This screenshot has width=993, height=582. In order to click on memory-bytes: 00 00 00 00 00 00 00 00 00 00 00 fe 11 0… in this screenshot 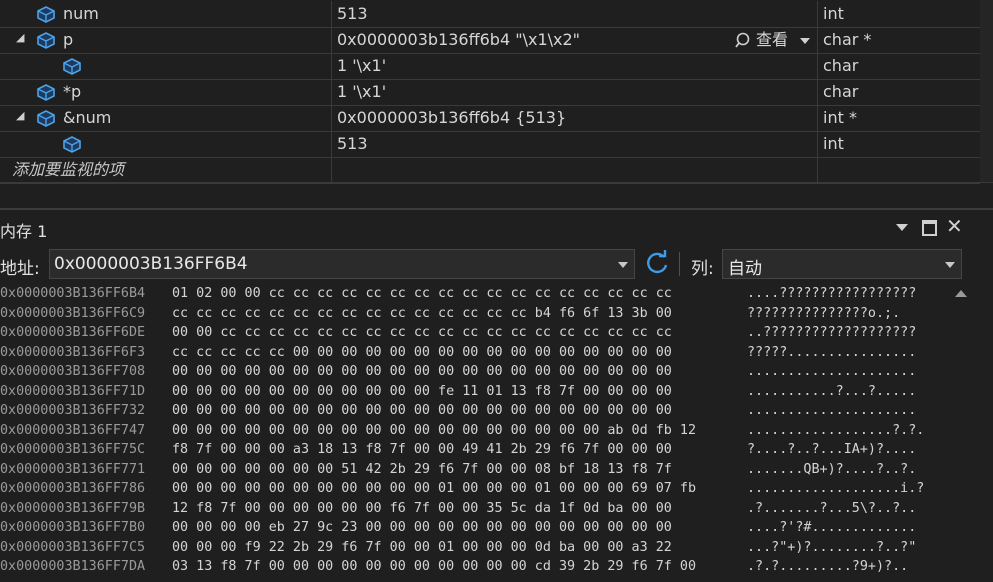, I will do `click(422, 391)`.